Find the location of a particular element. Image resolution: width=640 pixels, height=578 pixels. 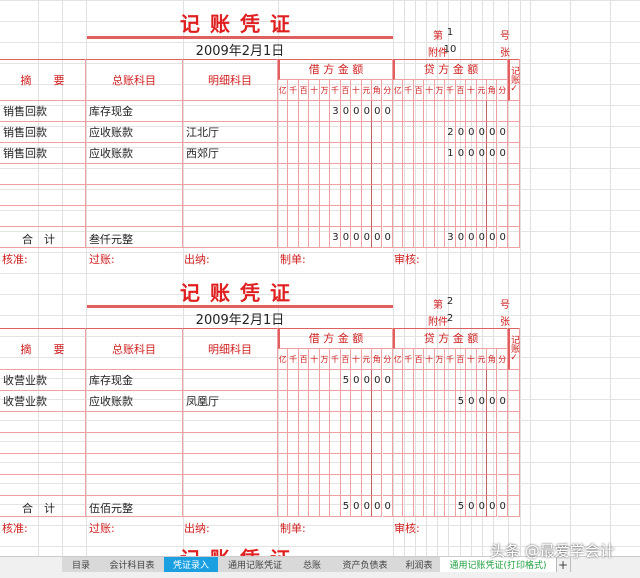

unit-header: 分 is located at coordinates (387, 359).